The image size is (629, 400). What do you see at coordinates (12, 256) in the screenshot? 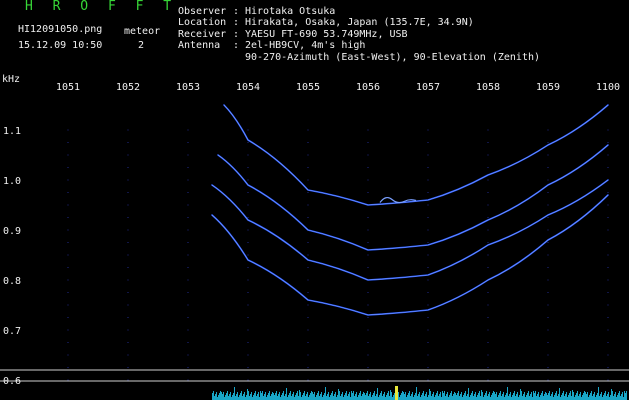
I see `frequency-axis-labels: 1.1 1.0 0.9 0.8 0.7 0.6` at bounding box center [12, 256].